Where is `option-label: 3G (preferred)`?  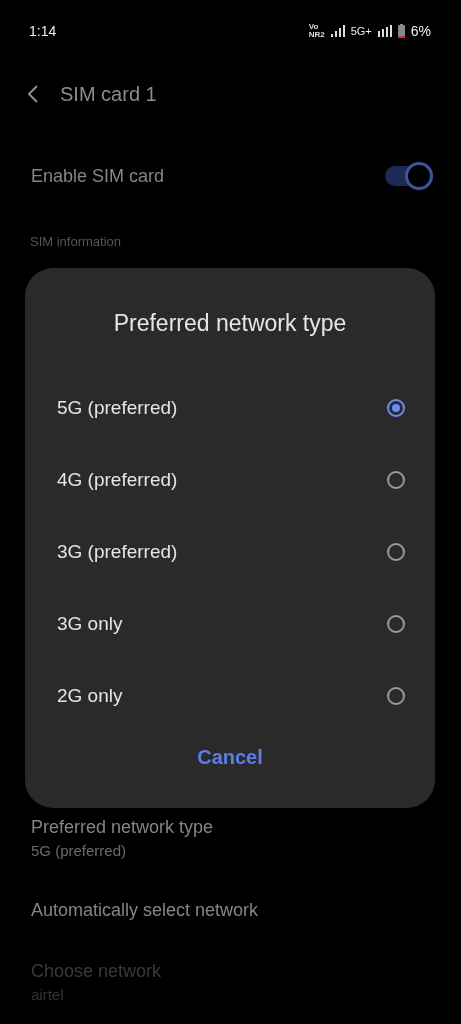
option-label: 3G (preferred) is located at coordinates (117, 552).